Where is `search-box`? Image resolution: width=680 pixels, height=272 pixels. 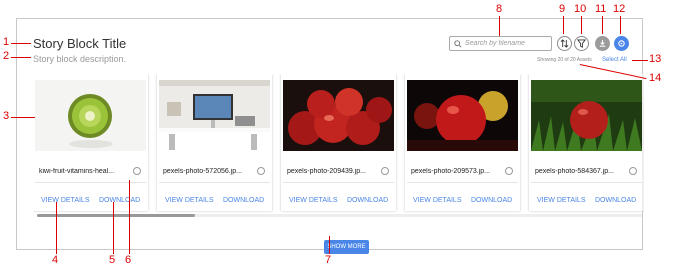
search-box is located at coordinates (500, 43).